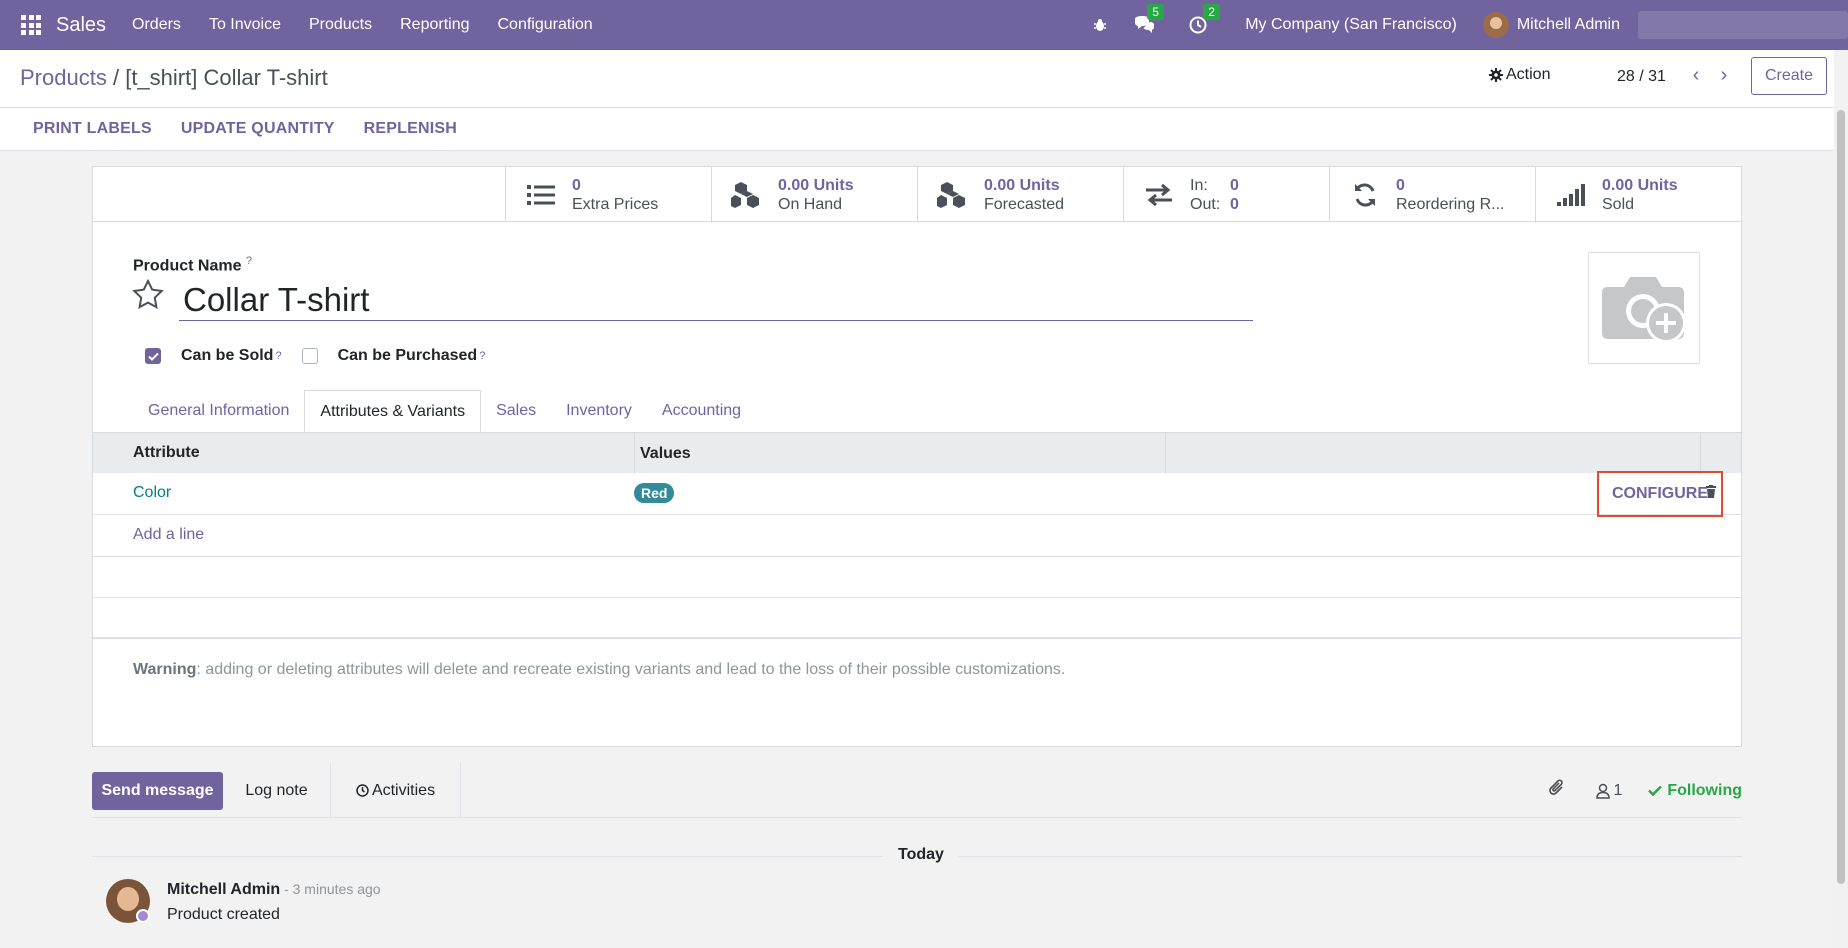 The height and width of the screenshot is (948, 1848). Describe the element at coordinates (362, 790) in the screenshot. I see `clock-icon` at that location.